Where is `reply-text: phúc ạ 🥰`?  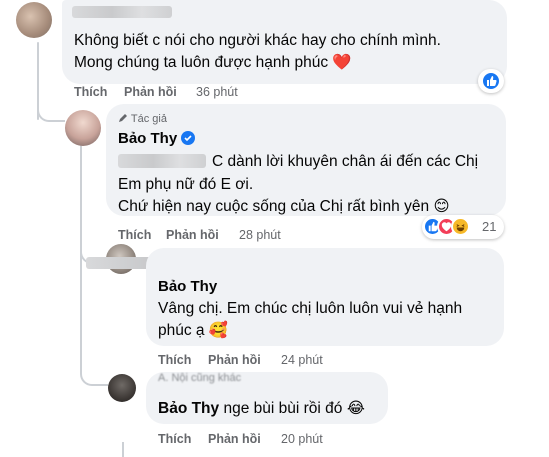
reply-text: phúc ạ 🥰 is located at coordinates (193, 330).